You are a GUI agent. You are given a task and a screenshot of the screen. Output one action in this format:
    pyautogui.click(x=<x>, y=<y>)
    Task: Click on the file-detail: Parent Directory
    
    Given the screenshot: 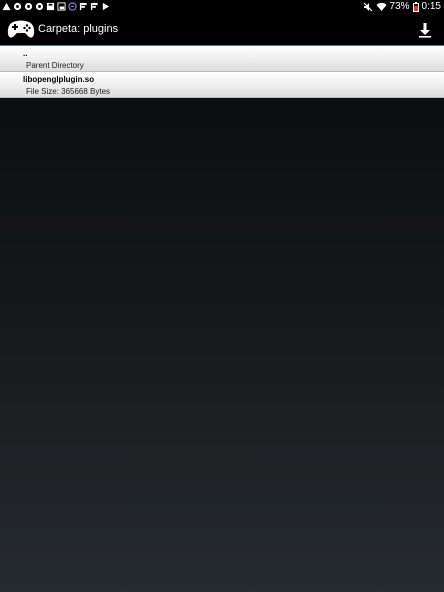 What is the action you would take?
    pyautogui.click(x=55, y=65)
    